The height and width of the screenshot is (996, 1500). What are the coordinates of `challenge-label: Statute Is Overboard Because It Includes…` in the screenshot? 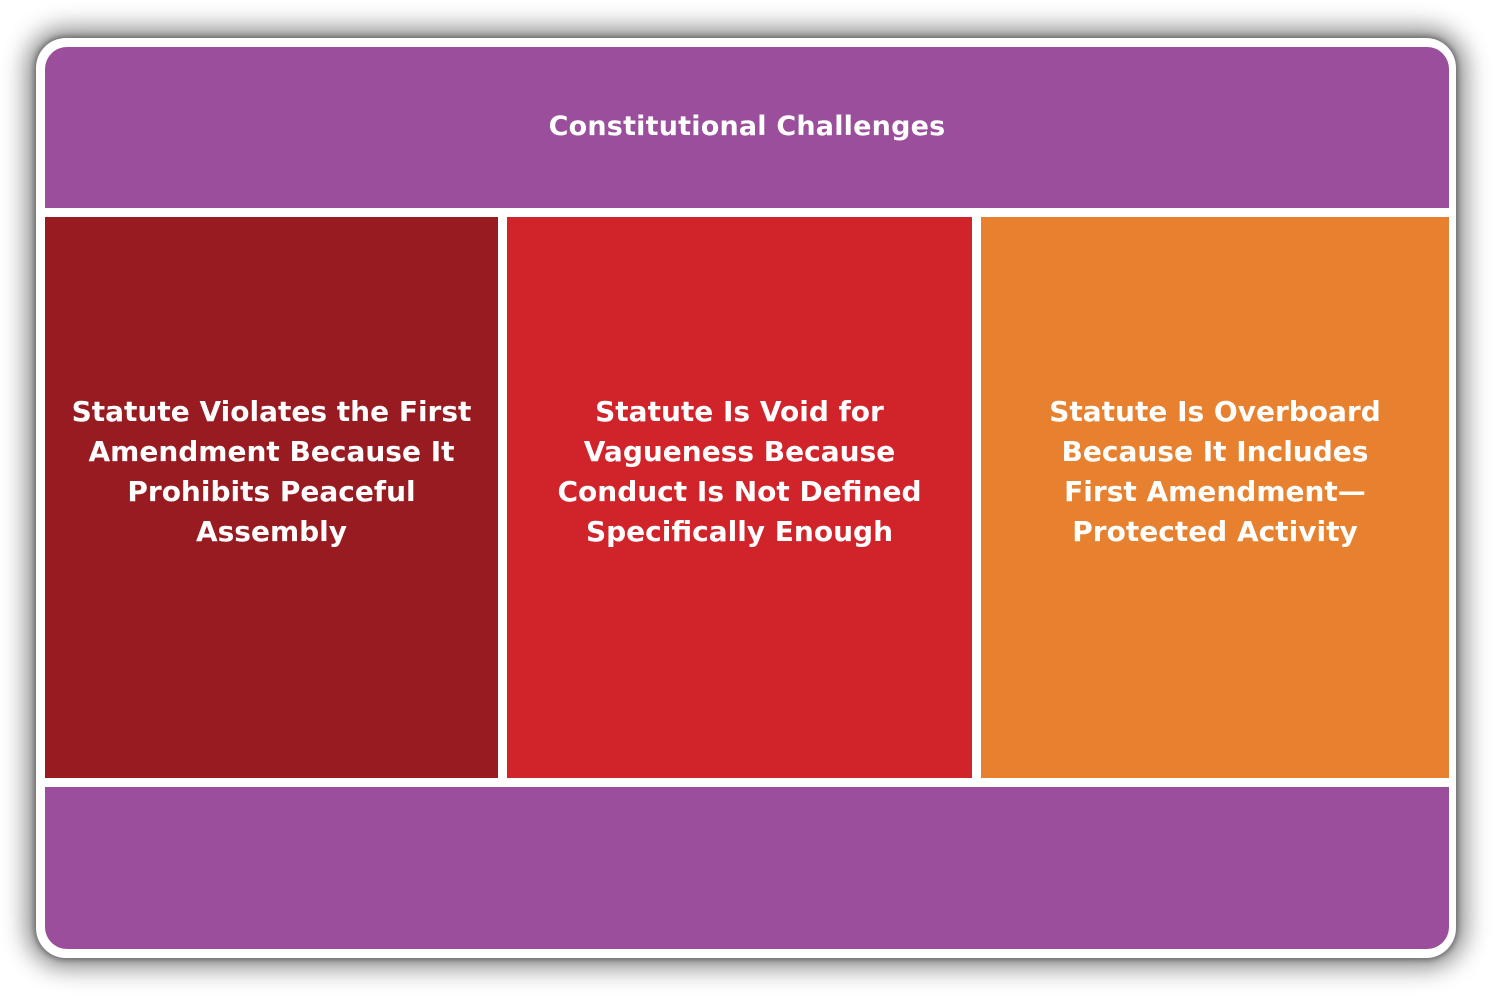 It's located at (1215, 471).